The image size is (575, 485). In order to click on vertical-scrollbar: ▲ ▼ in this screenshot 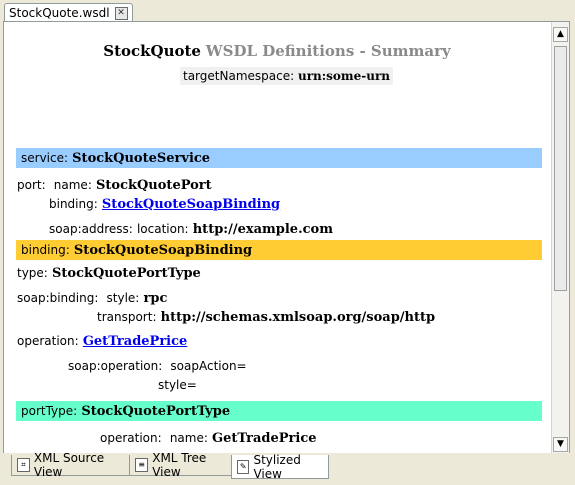, I will do `click(560, 238)`.